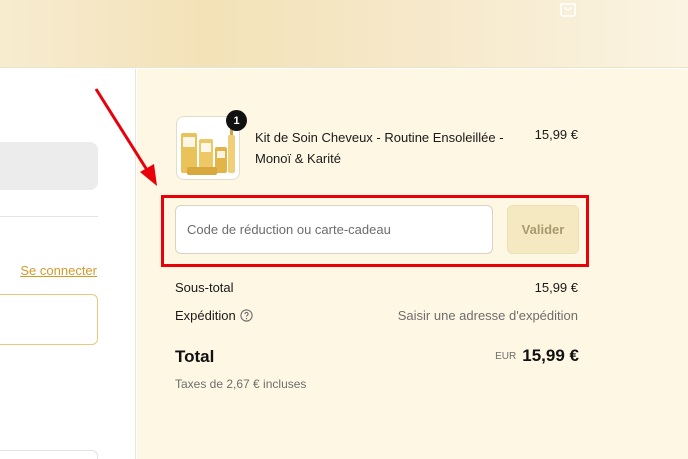  What do you see at coordinates (236, 120) in the screenshot?
I see `quantity-badge: 1` at bounding box center [236, 120].